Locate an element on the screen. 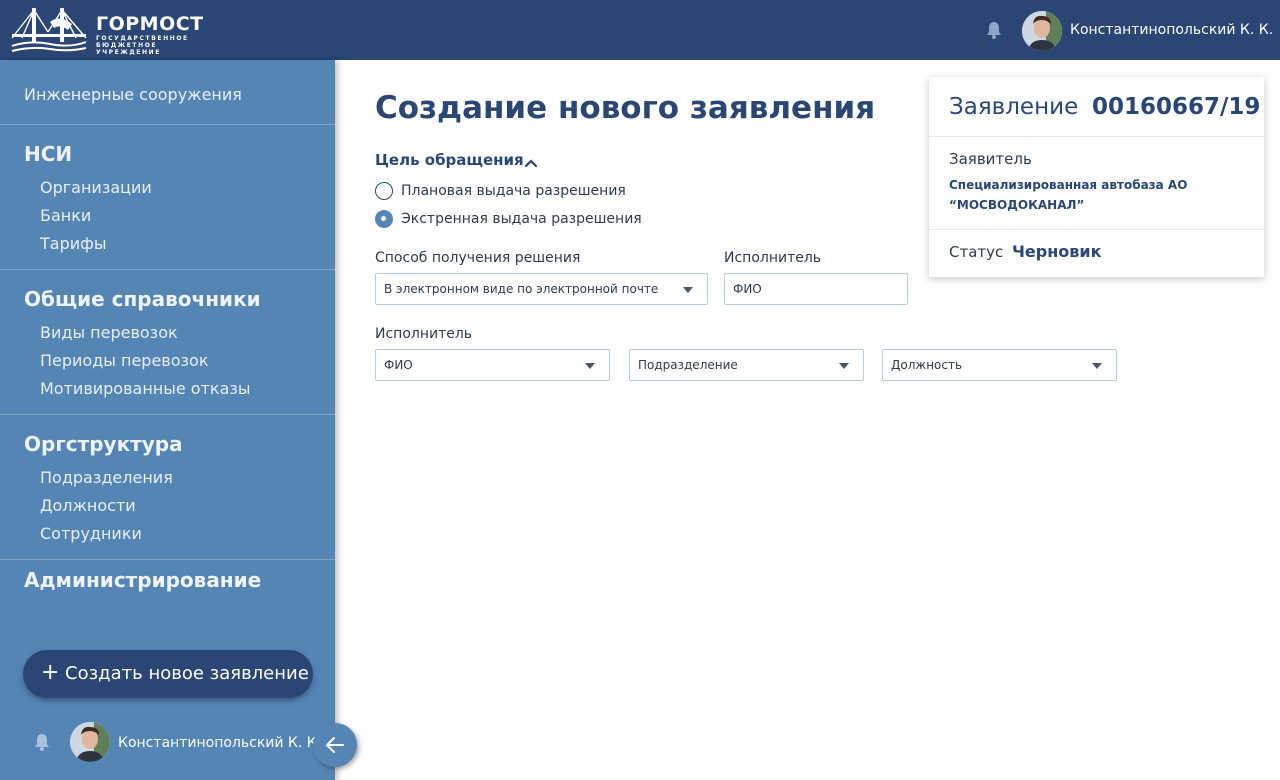 This screenshot has width=1280, height=780. create-application-button: + Создать новое заявление is located at coordinates (168, 674).